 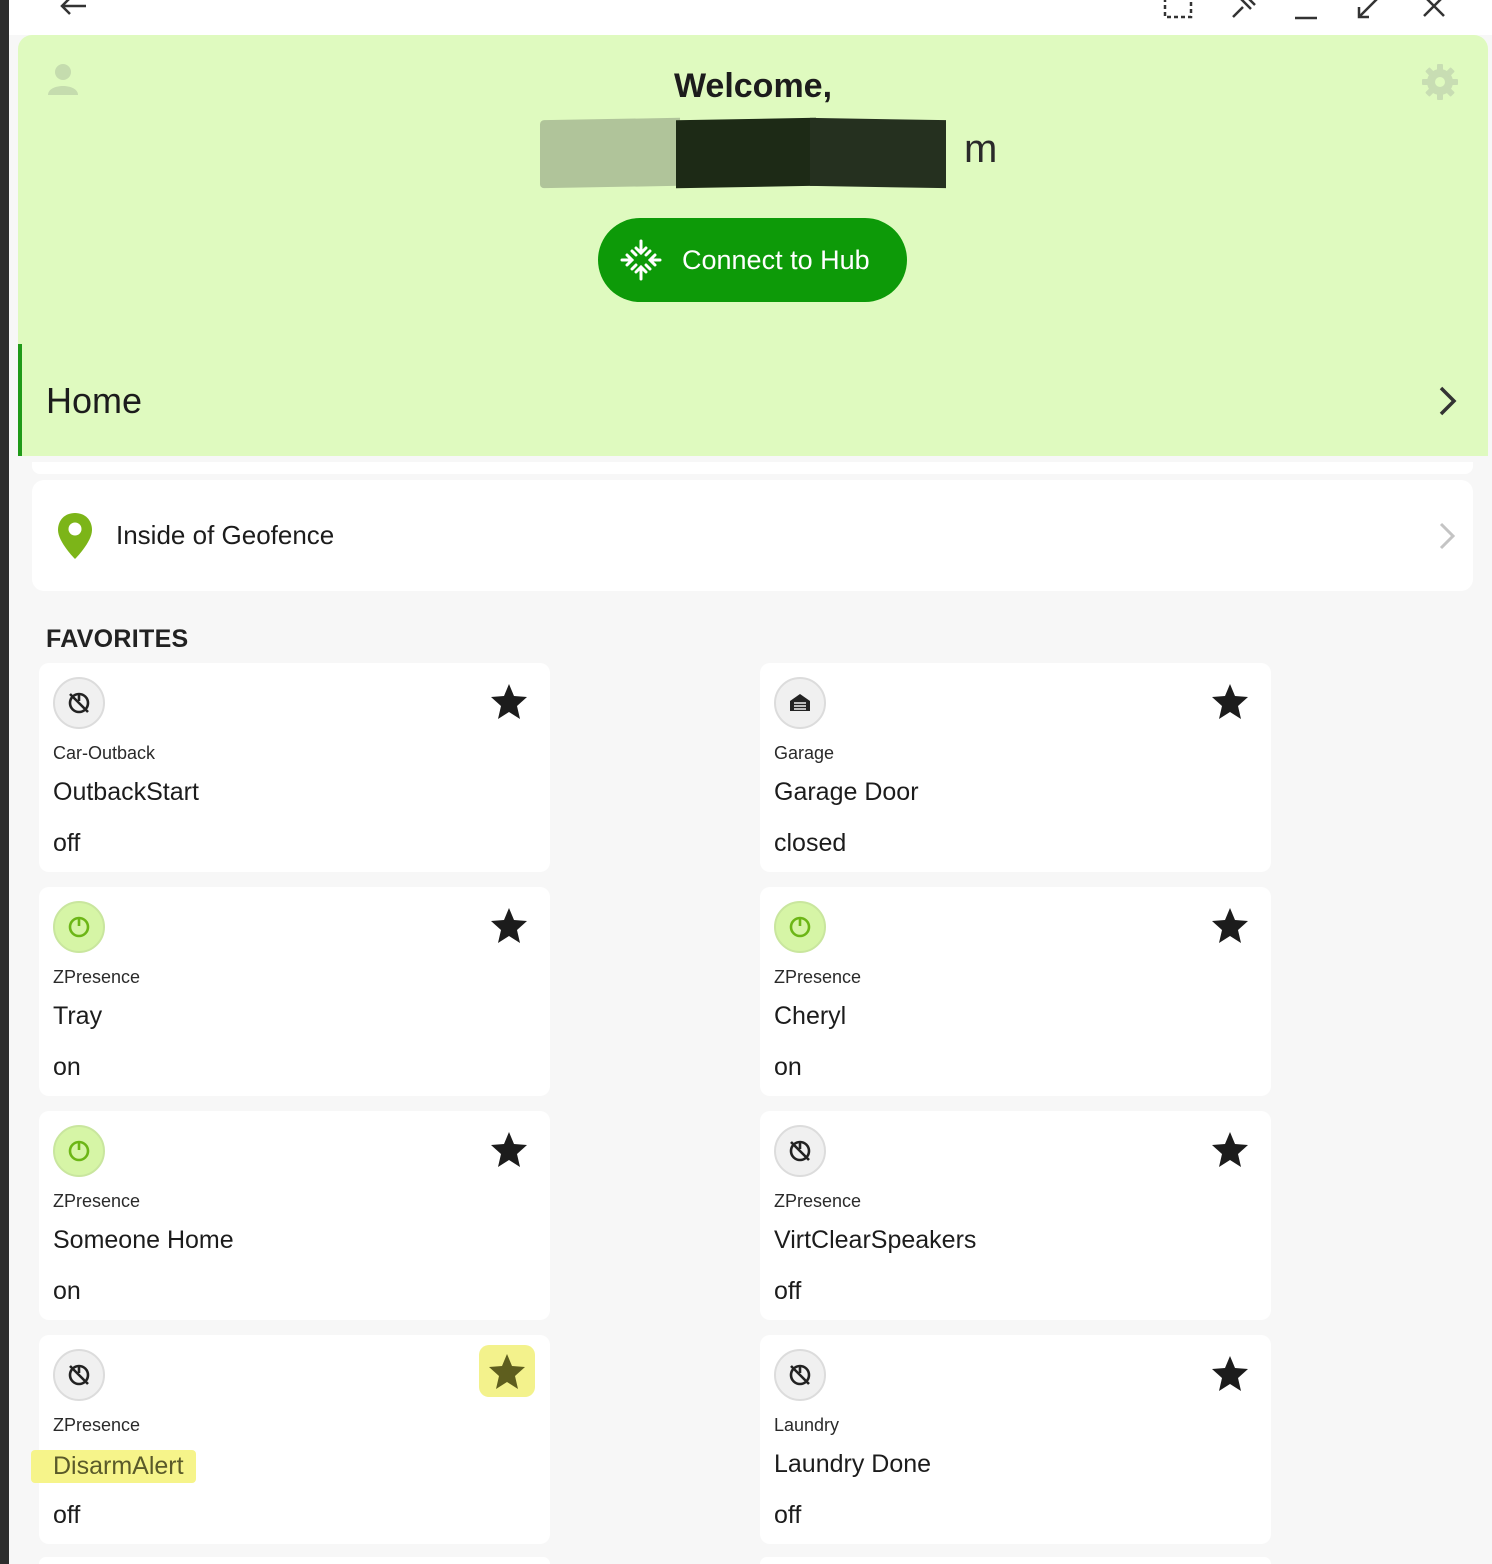 I want to click on favorite-card: ZPresence Someone Home on, so click(x=294, y=1215).